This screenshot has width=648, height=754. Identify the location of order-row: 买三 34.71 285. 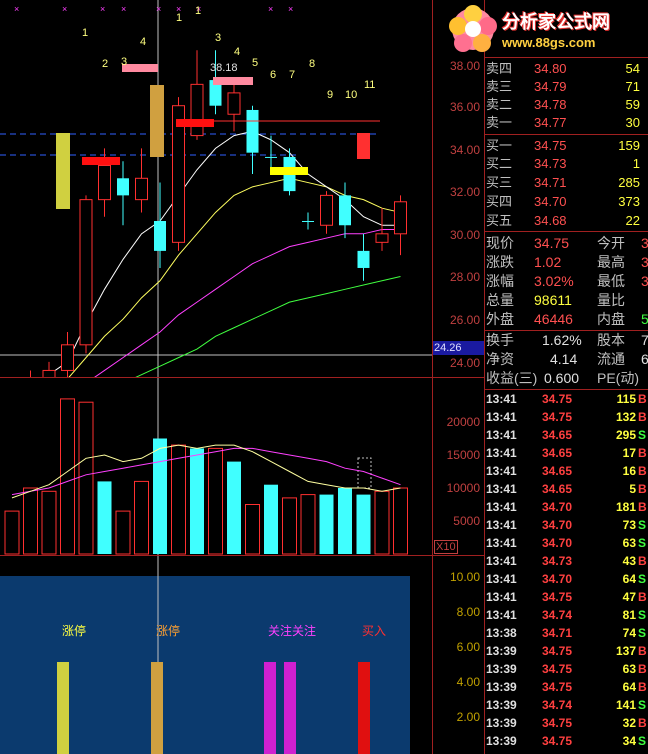
(567, 182).